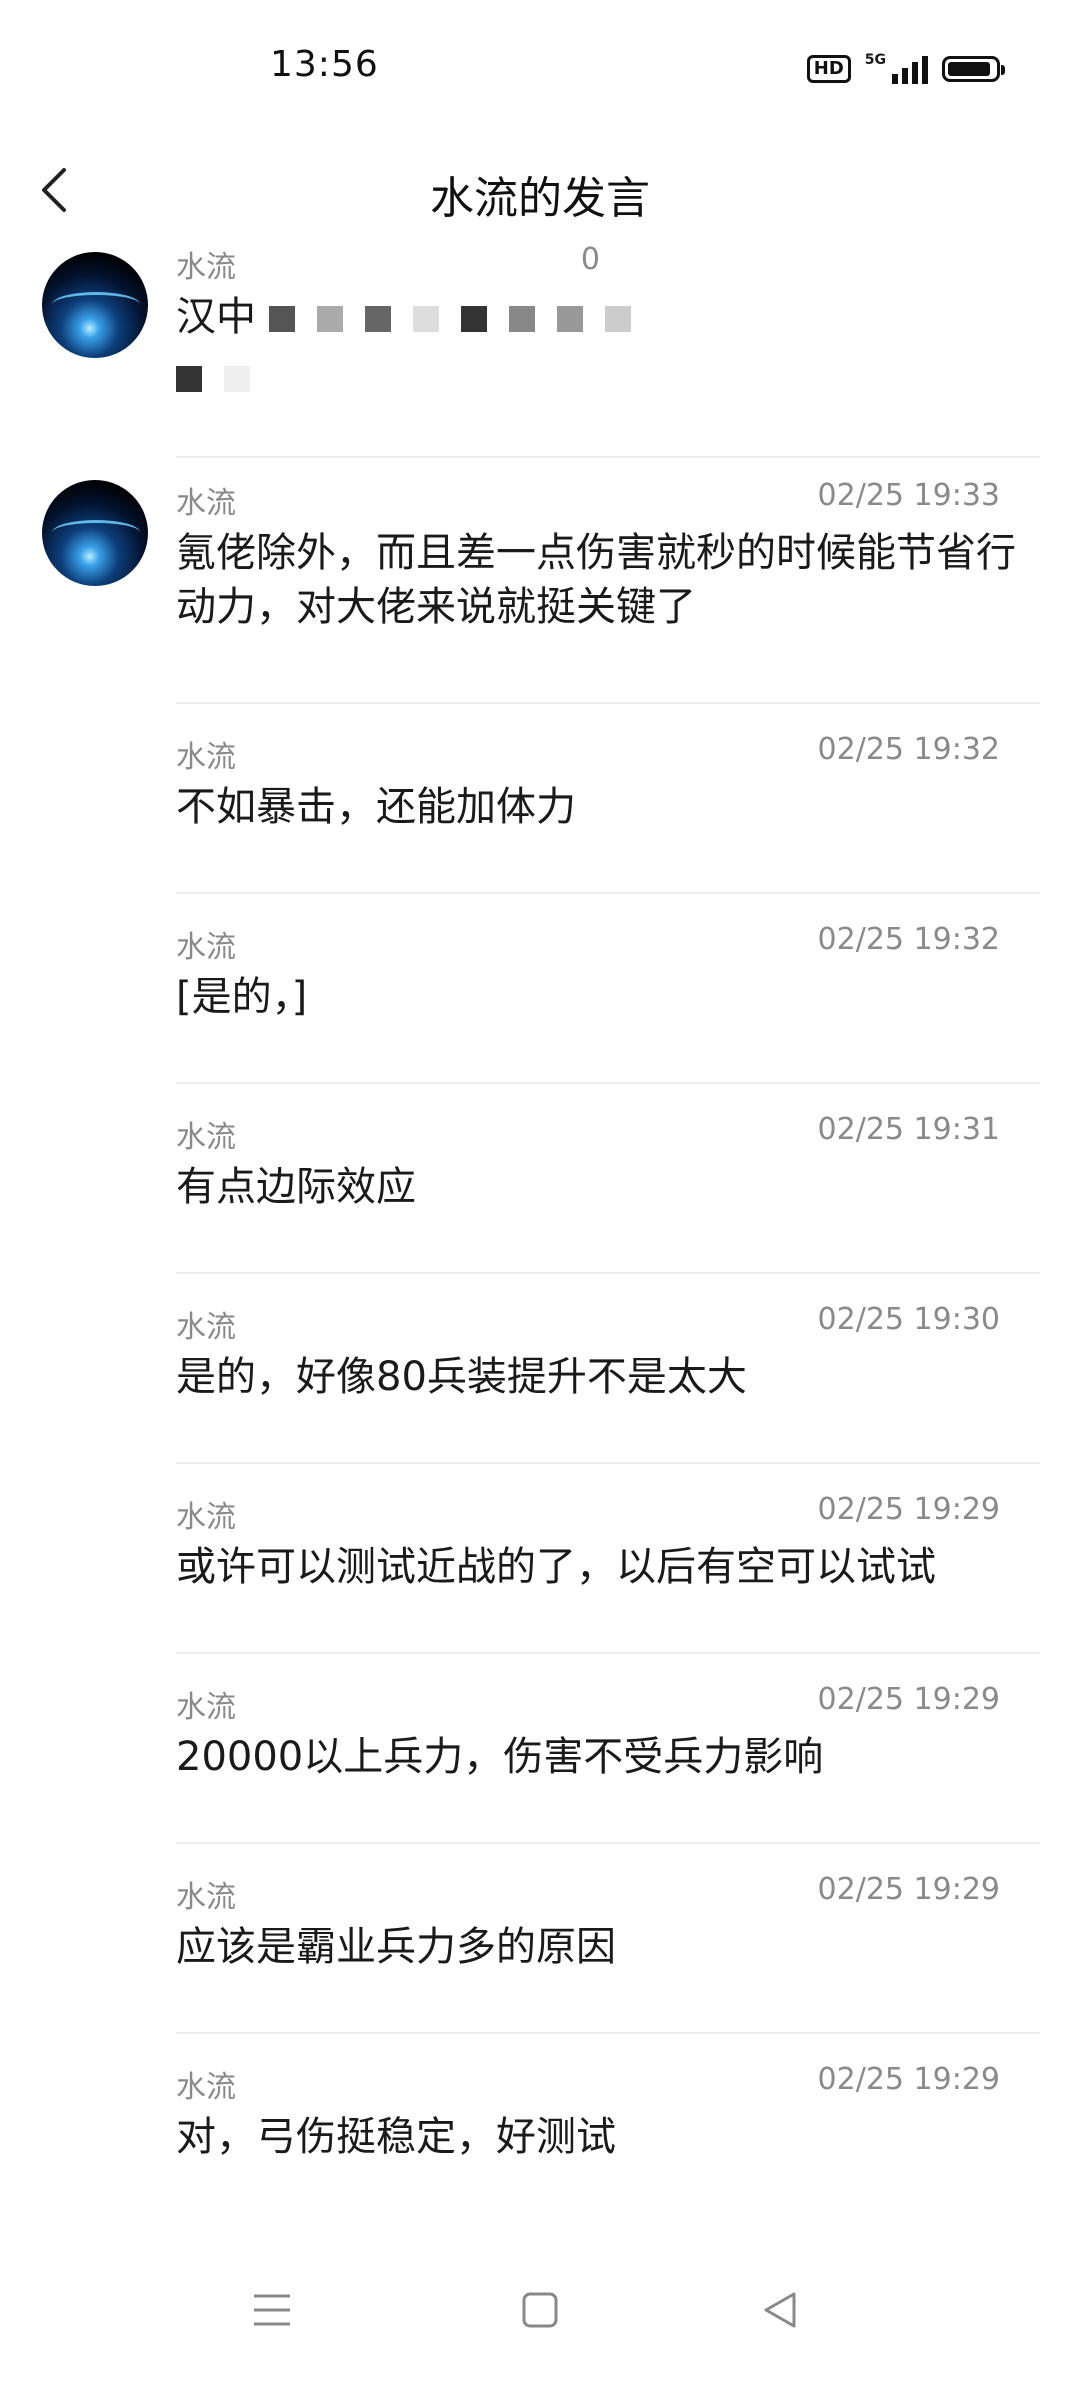 The width and height of the screenshot is (1080, 2400). I want to click on post-content: 对，弓伤挺稳定，好测试, so click(396, 2137).